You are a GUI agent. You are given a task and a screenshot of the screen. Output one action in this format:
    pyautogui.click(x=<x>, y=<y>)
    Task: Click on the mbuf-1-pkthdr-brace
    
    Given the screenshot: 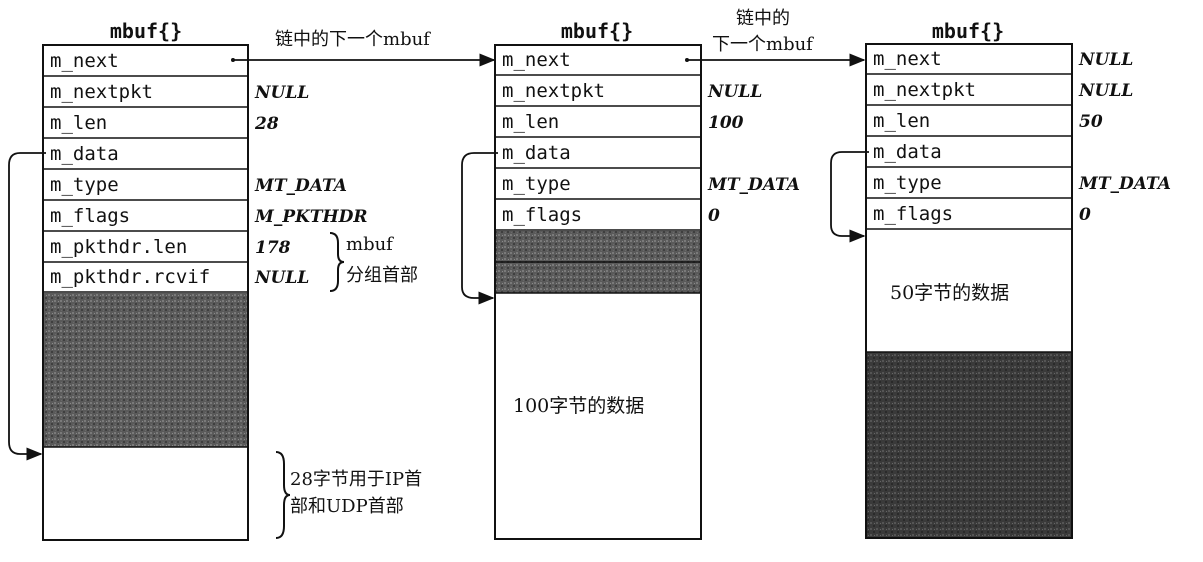 What is the action you would take?
    pyautogui.click(x=337, y=262)
    